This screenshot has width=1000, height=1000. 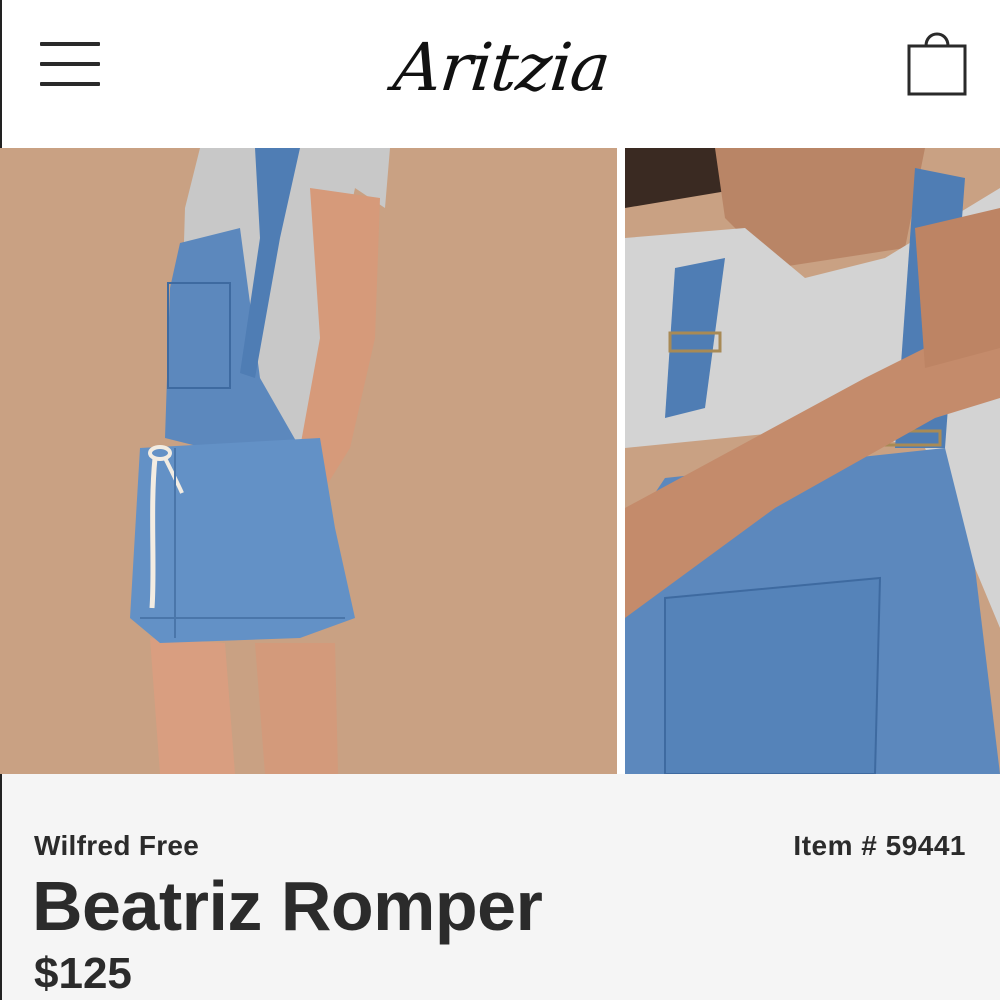 I want to click on site-header: Aritzia, so click(x=500, y=74).